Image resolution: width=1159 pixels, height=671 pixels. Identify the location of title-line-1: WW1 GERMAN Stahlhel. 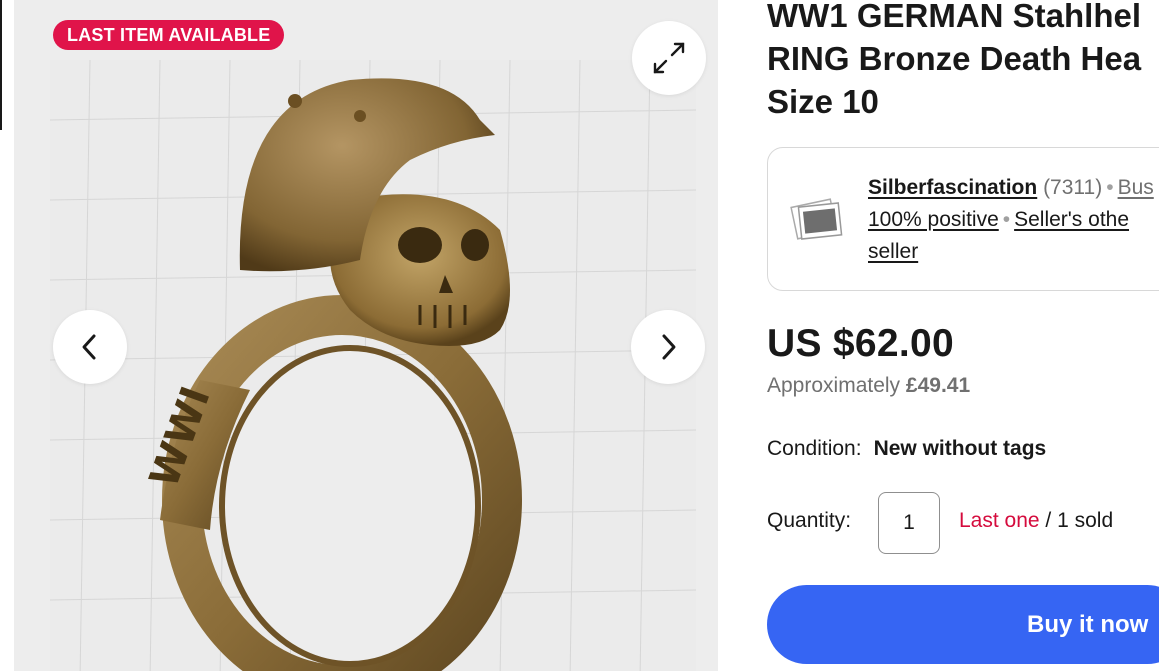
(954, 17).